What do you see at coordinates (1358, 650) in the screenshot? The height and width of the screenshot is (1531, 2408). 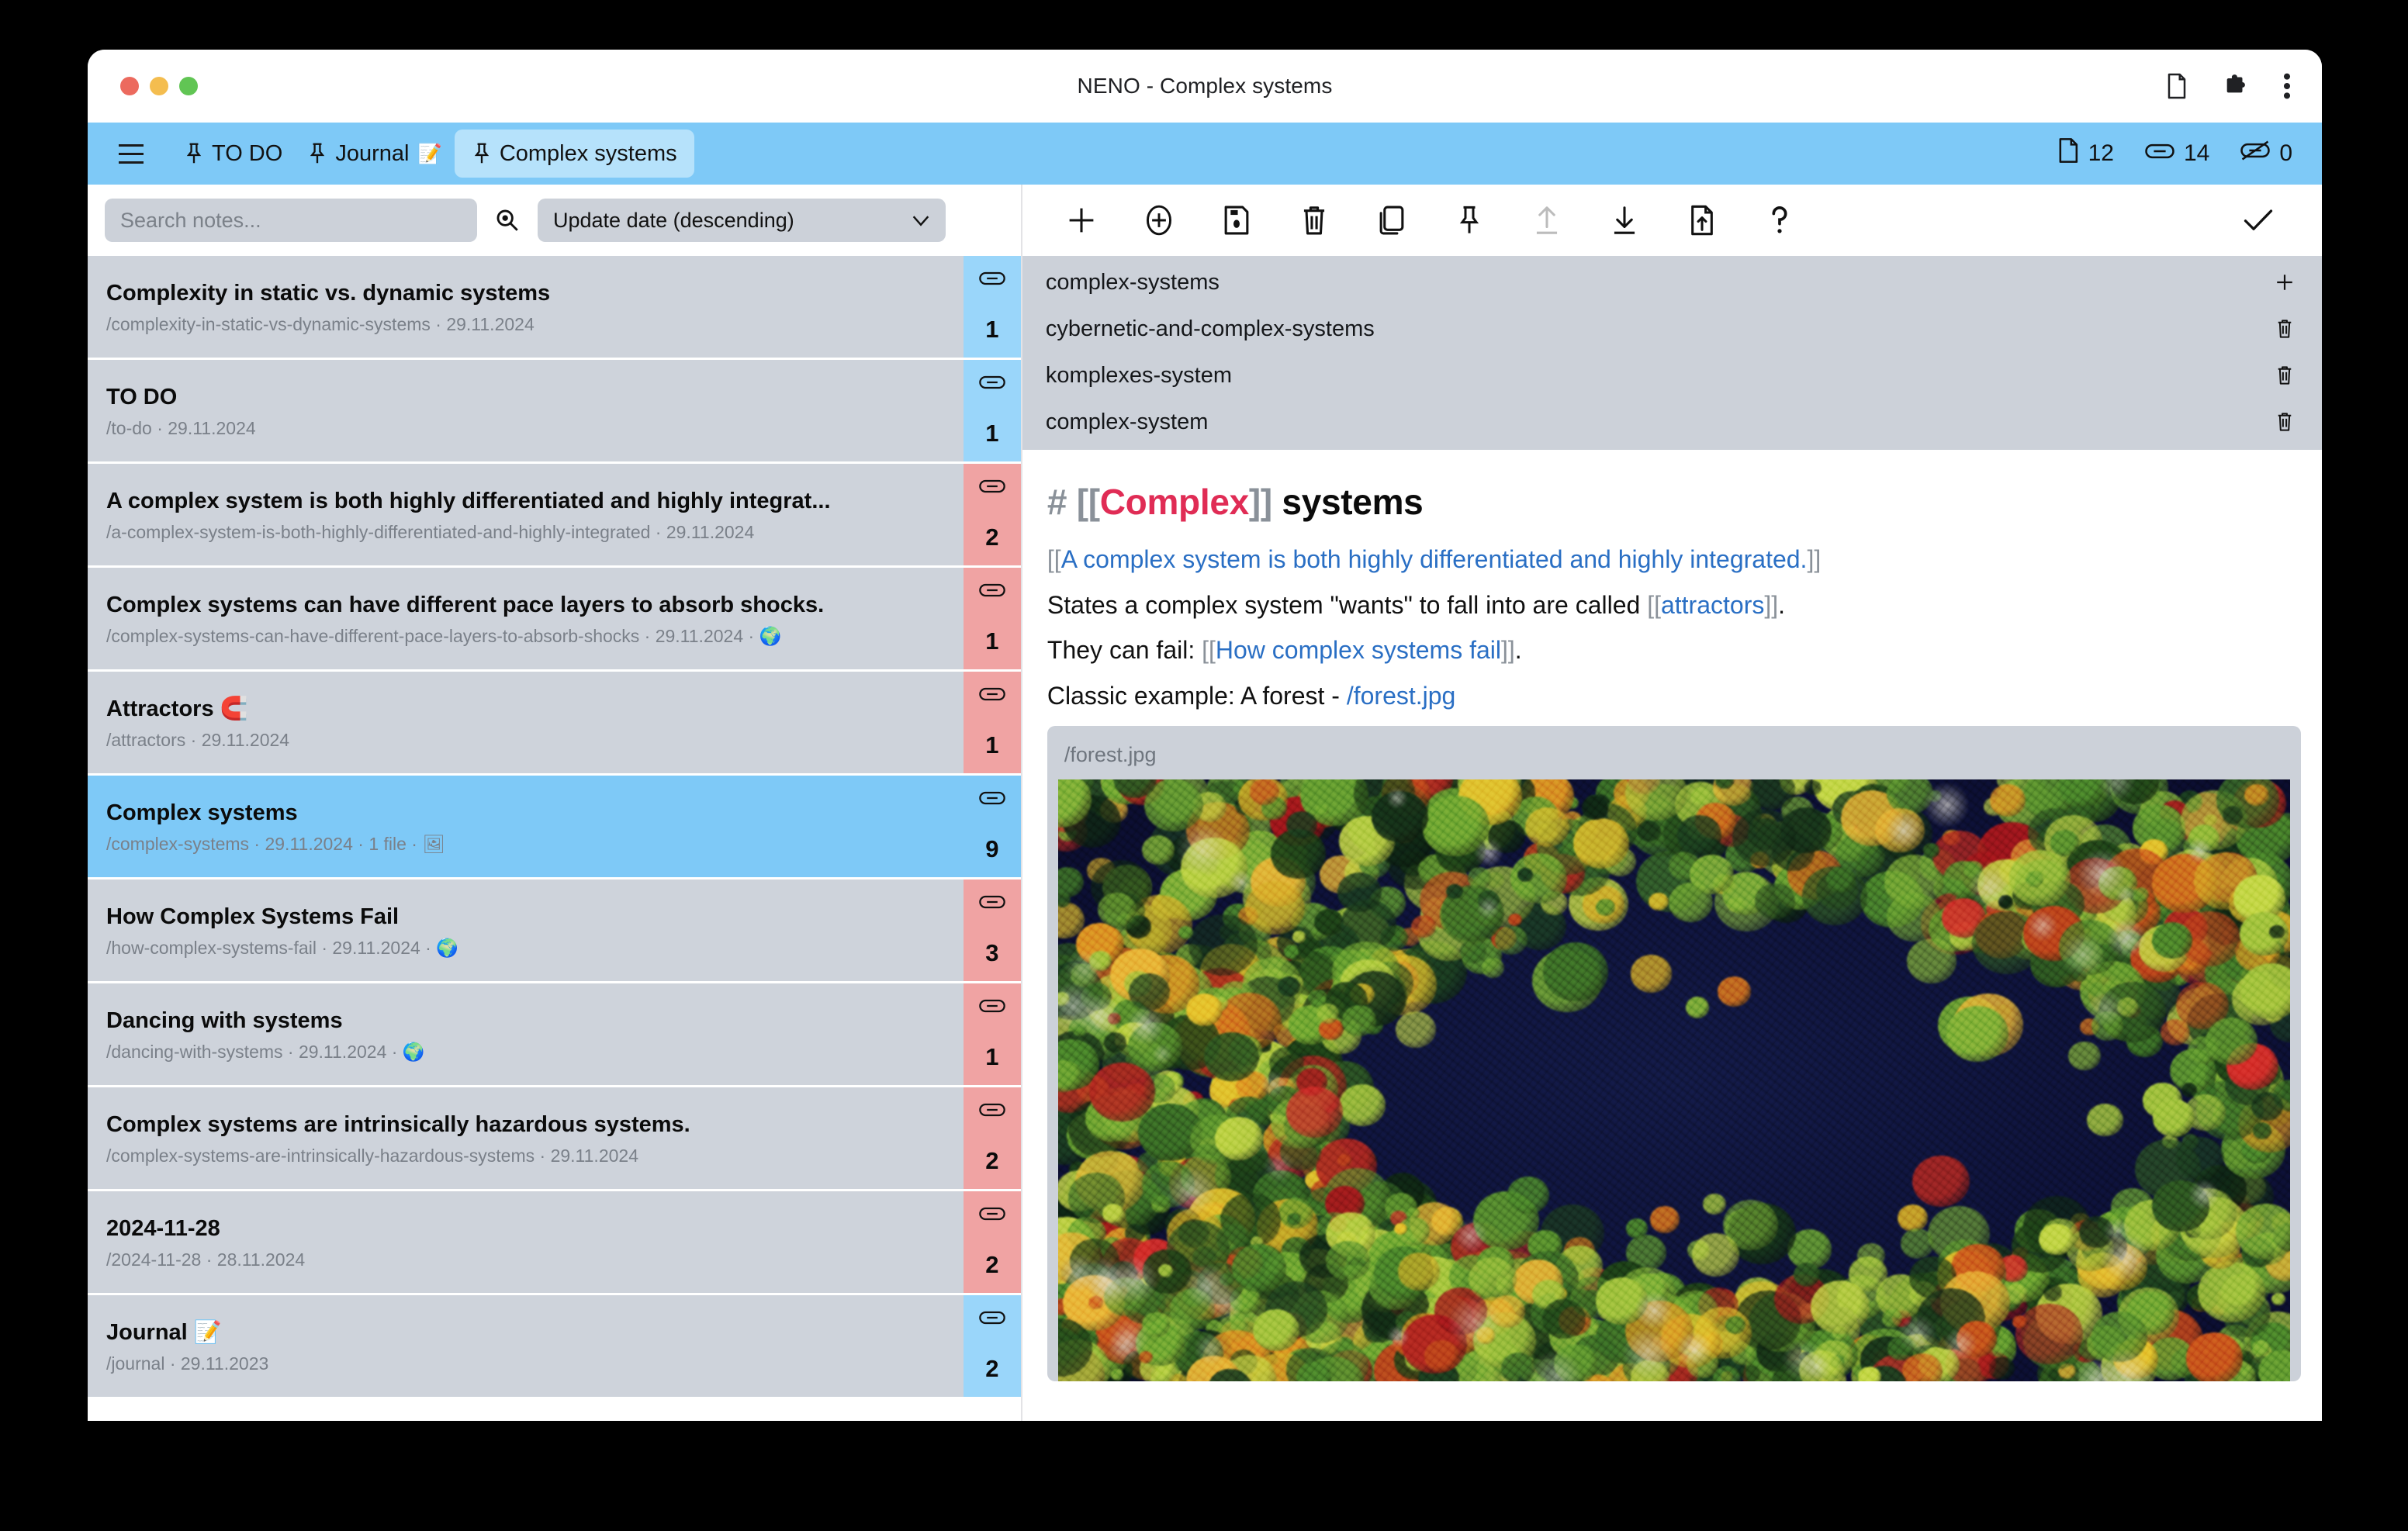 I see `wikilink: How complex systems fail` at bounding box center [1358, 650].